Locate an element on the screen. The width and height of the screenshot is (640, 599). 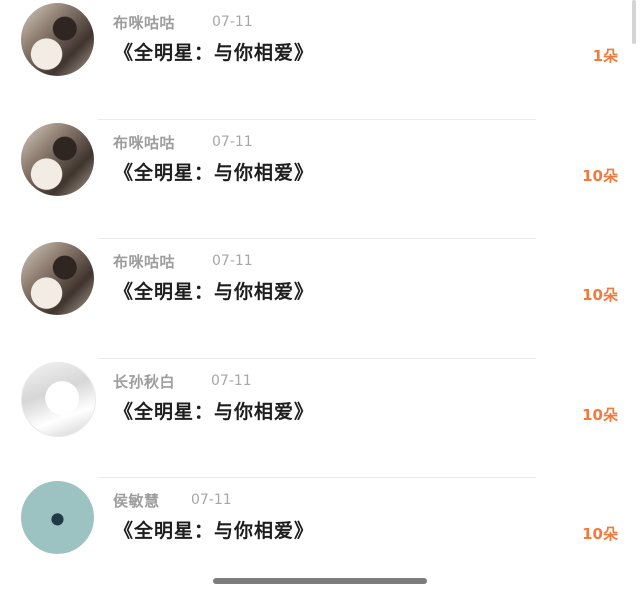
user-name: 长孙秋白 is located at coordinates (144, 381).